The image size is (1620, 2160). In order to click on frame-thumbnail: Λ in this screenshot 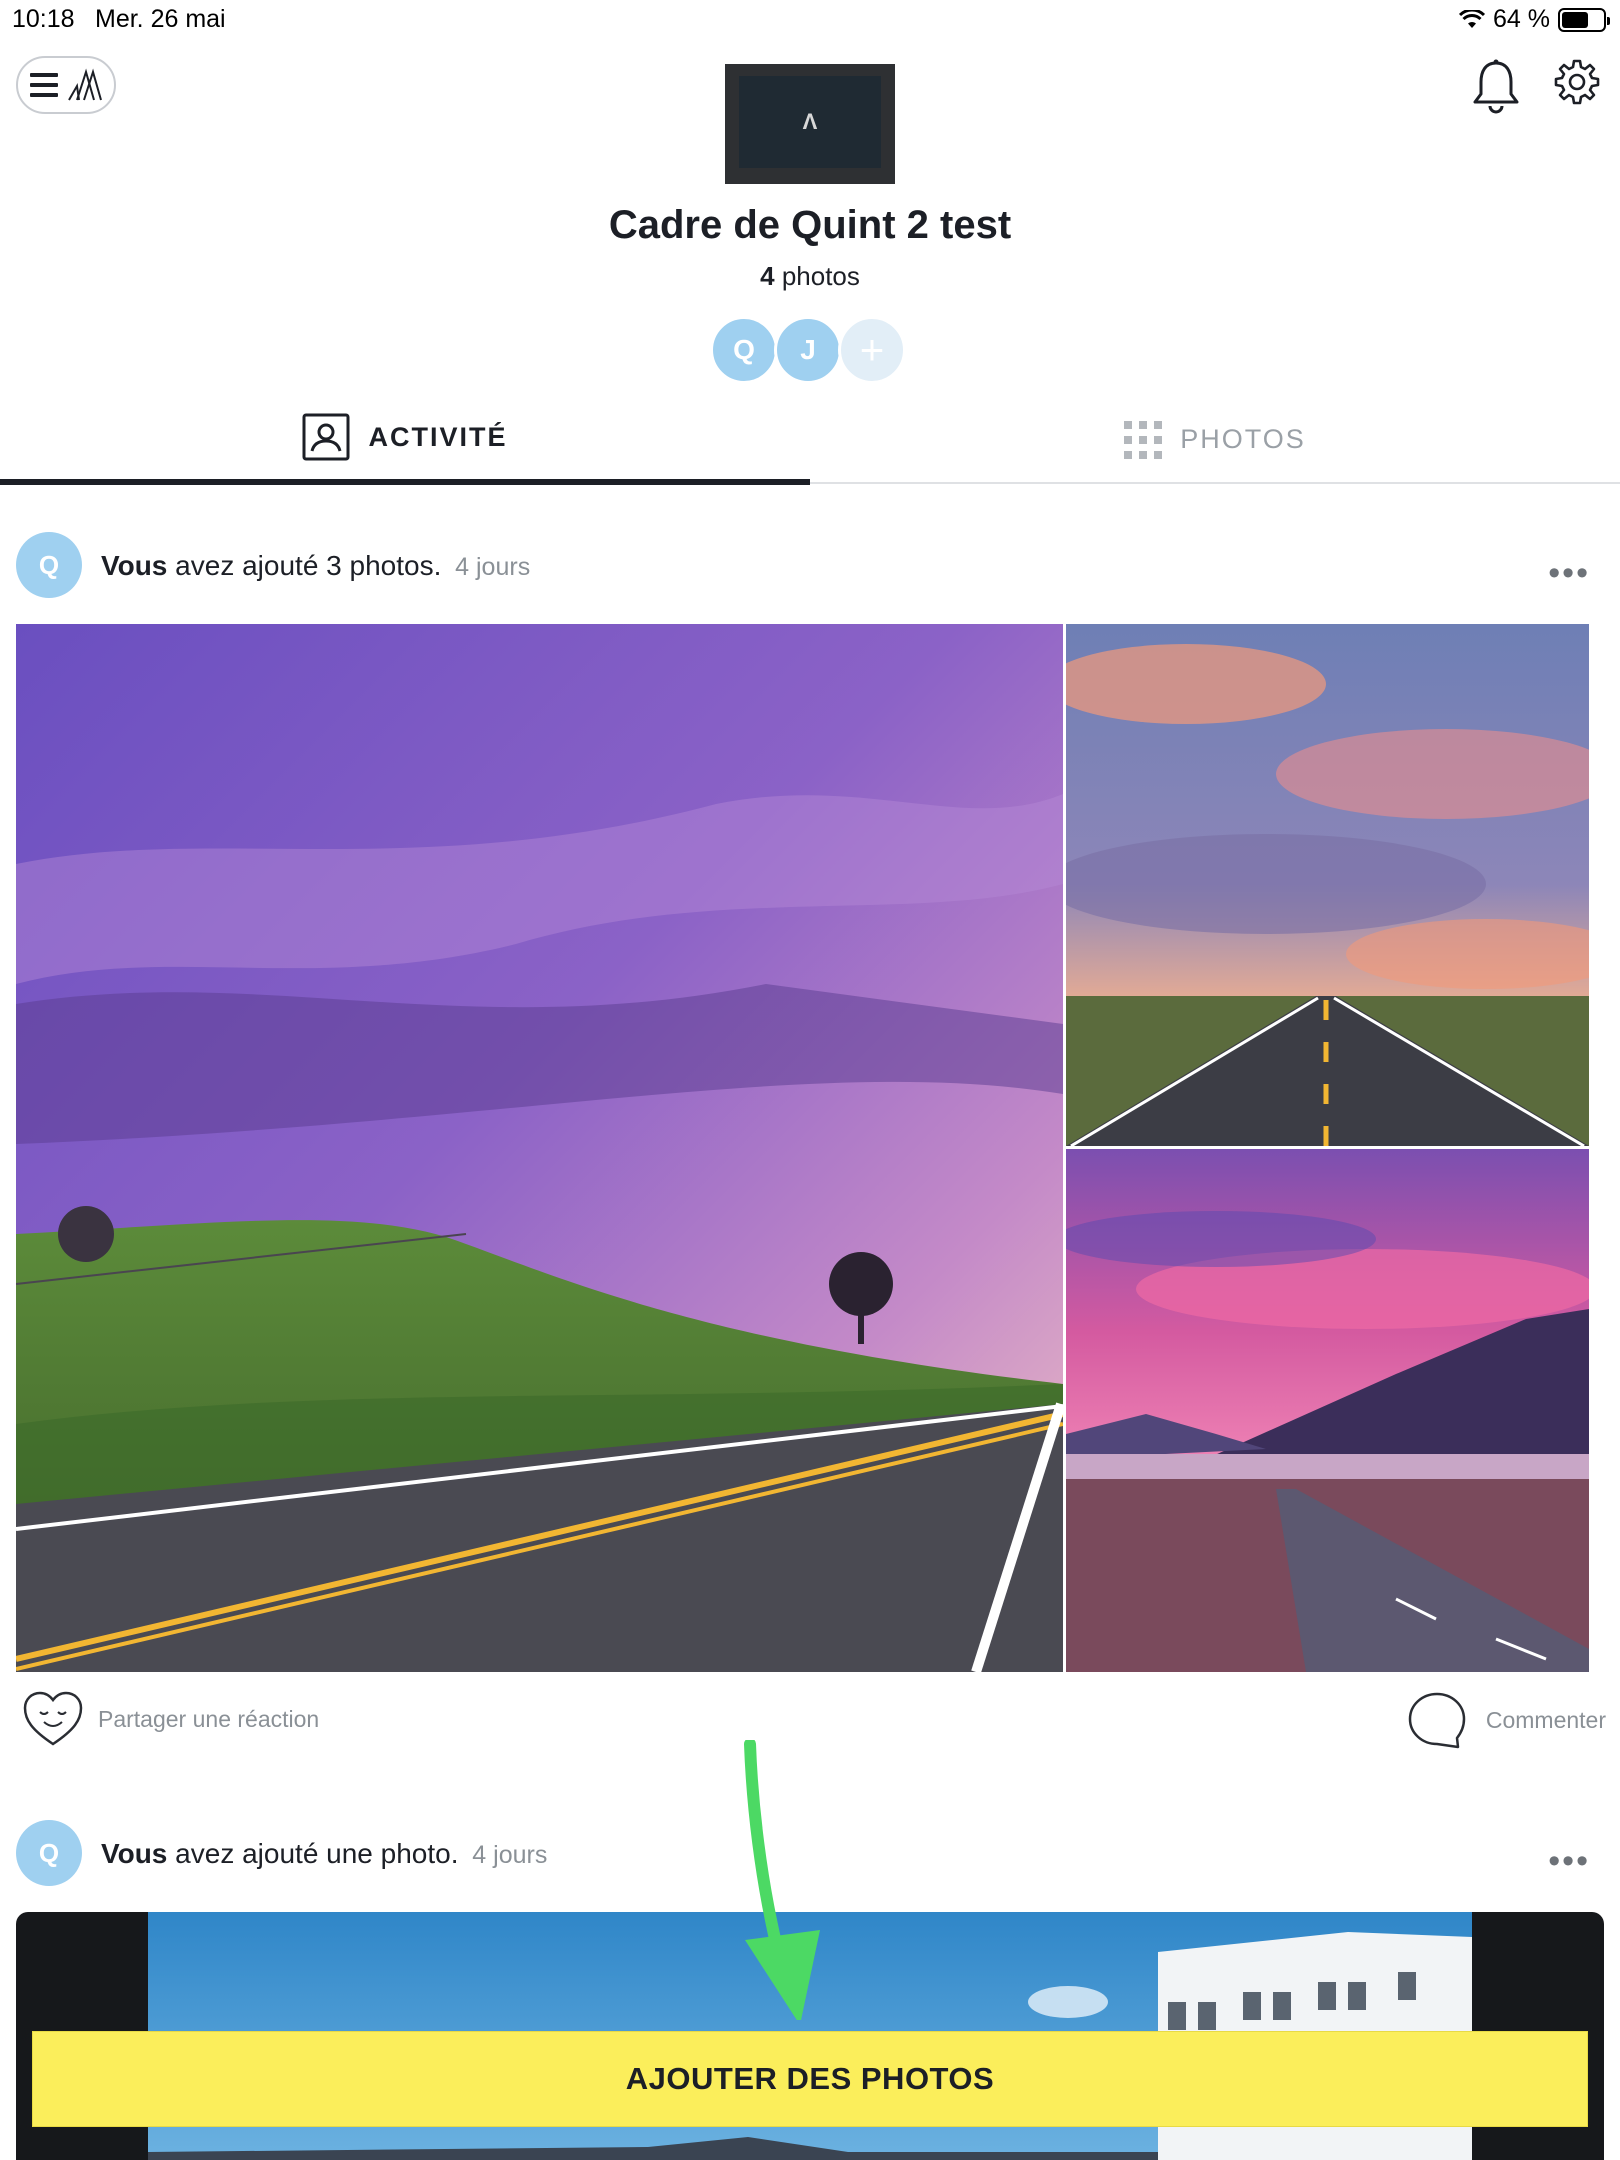, I will do `click(810, 124)`.